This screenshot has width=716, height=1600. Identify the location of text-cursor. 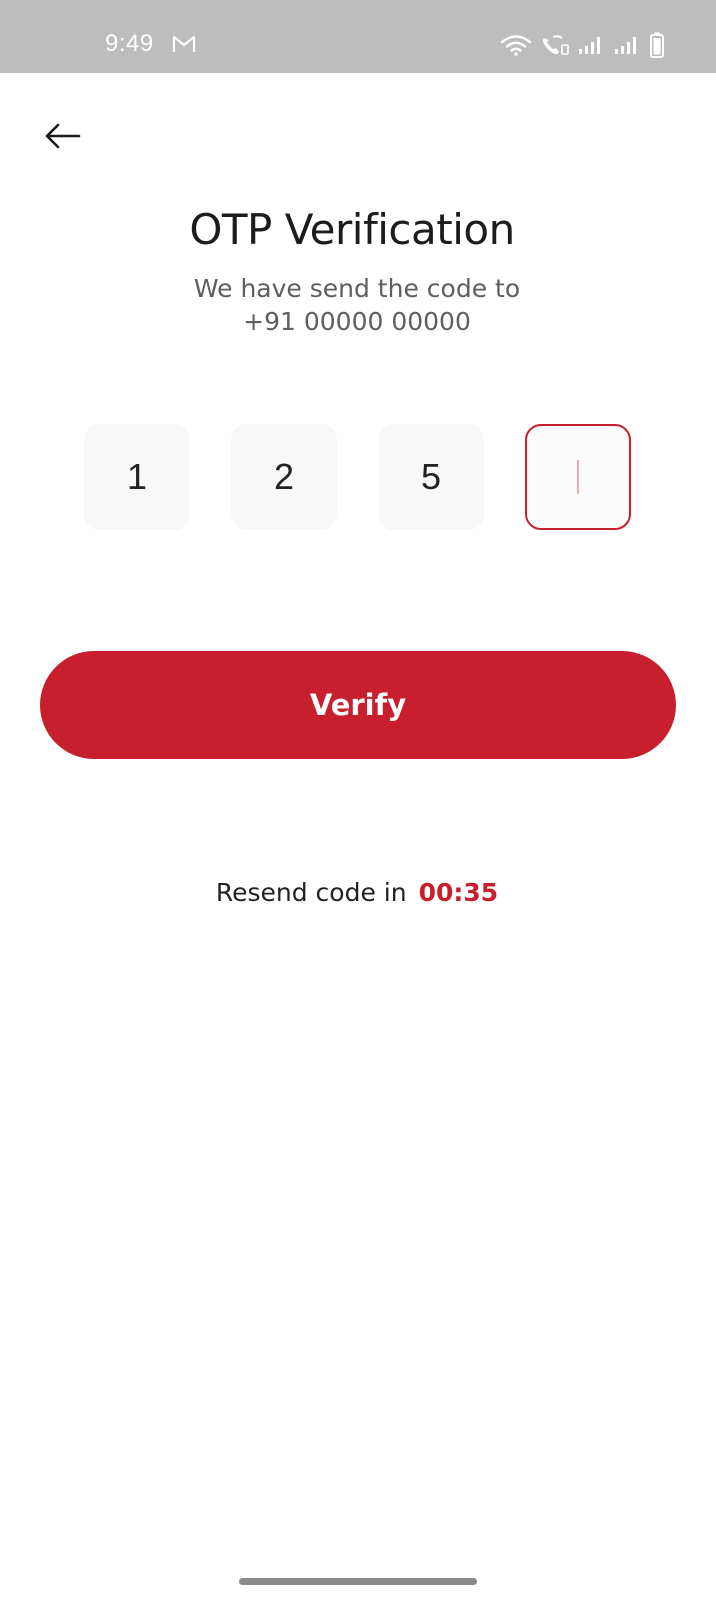
(578, 477).